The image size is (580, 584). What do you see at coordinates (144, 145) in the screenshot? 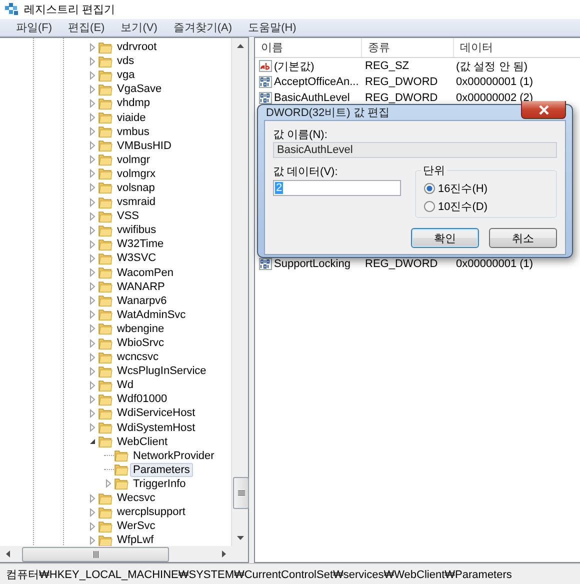
I see `tree-item: VMBusHID` at bounding box center [144, 145].